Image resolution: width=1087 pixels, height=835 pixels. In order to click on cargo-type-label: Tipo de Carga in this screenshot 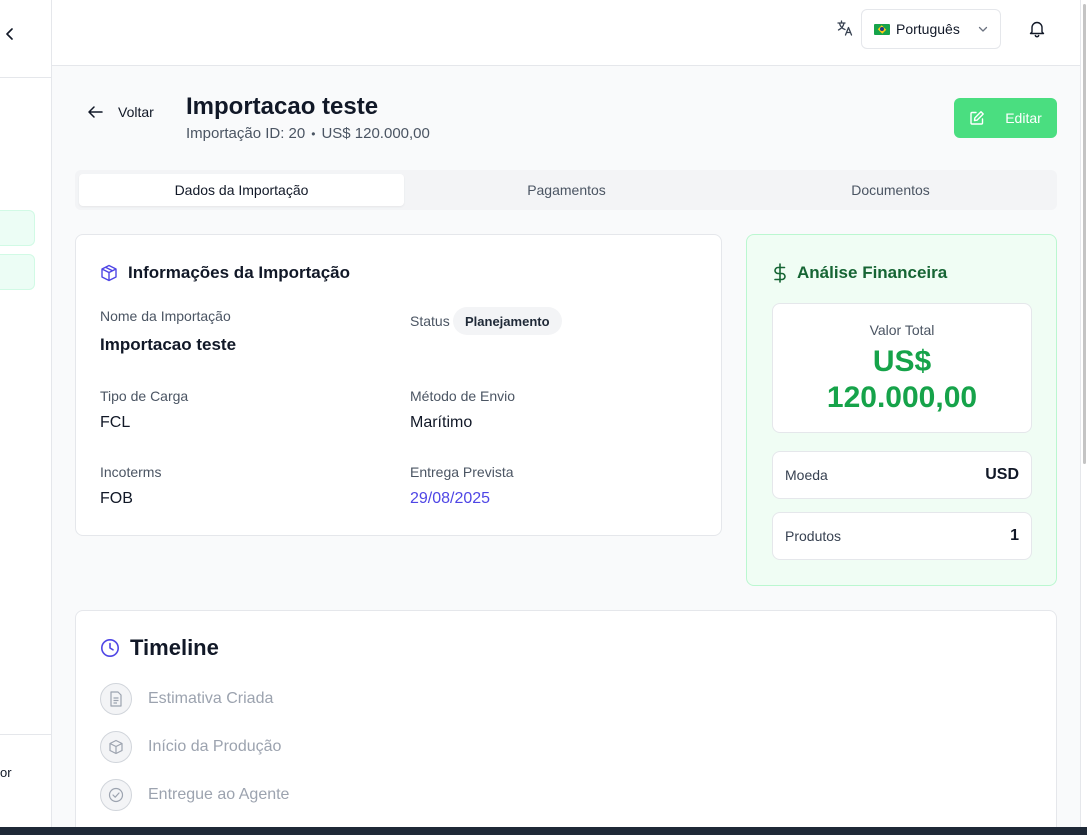, I will do `click(144, 396)`.